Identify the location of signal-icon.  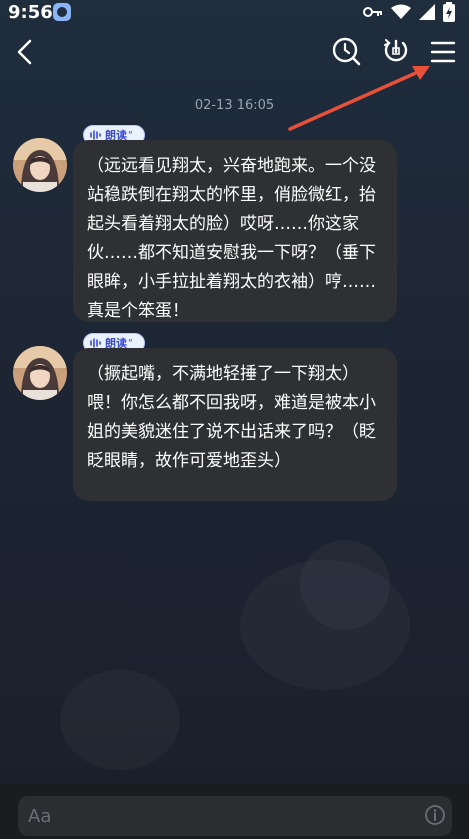
(427, 12).